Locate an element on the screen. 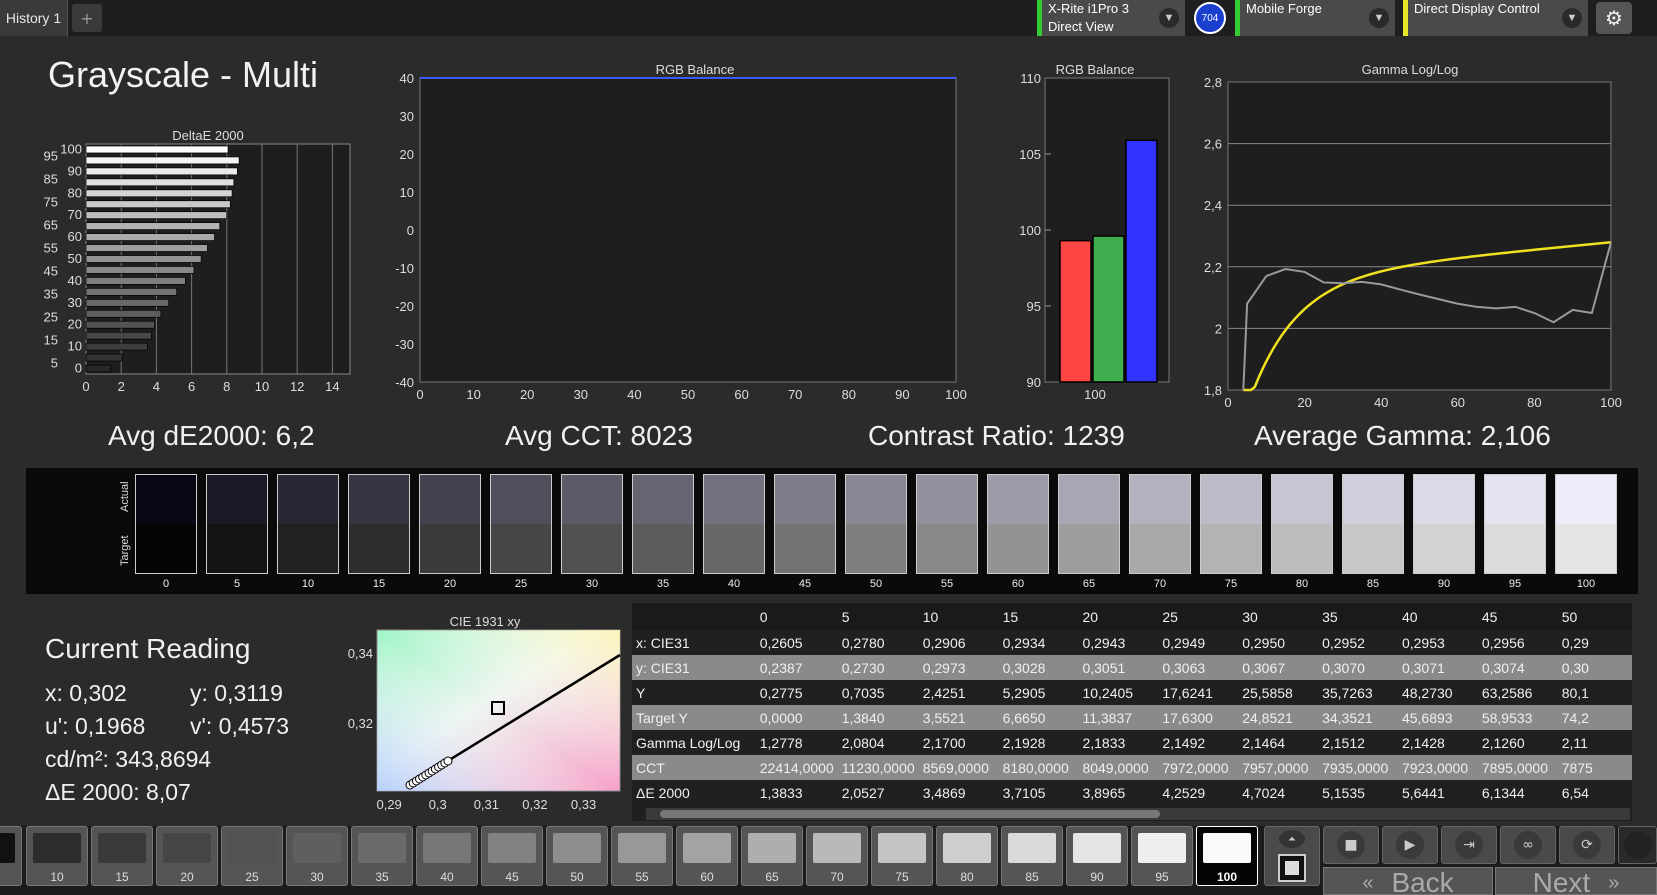 This screenshot has height=895, width=1657. step-button: ⇥ is located at coordinates (1469, 845).